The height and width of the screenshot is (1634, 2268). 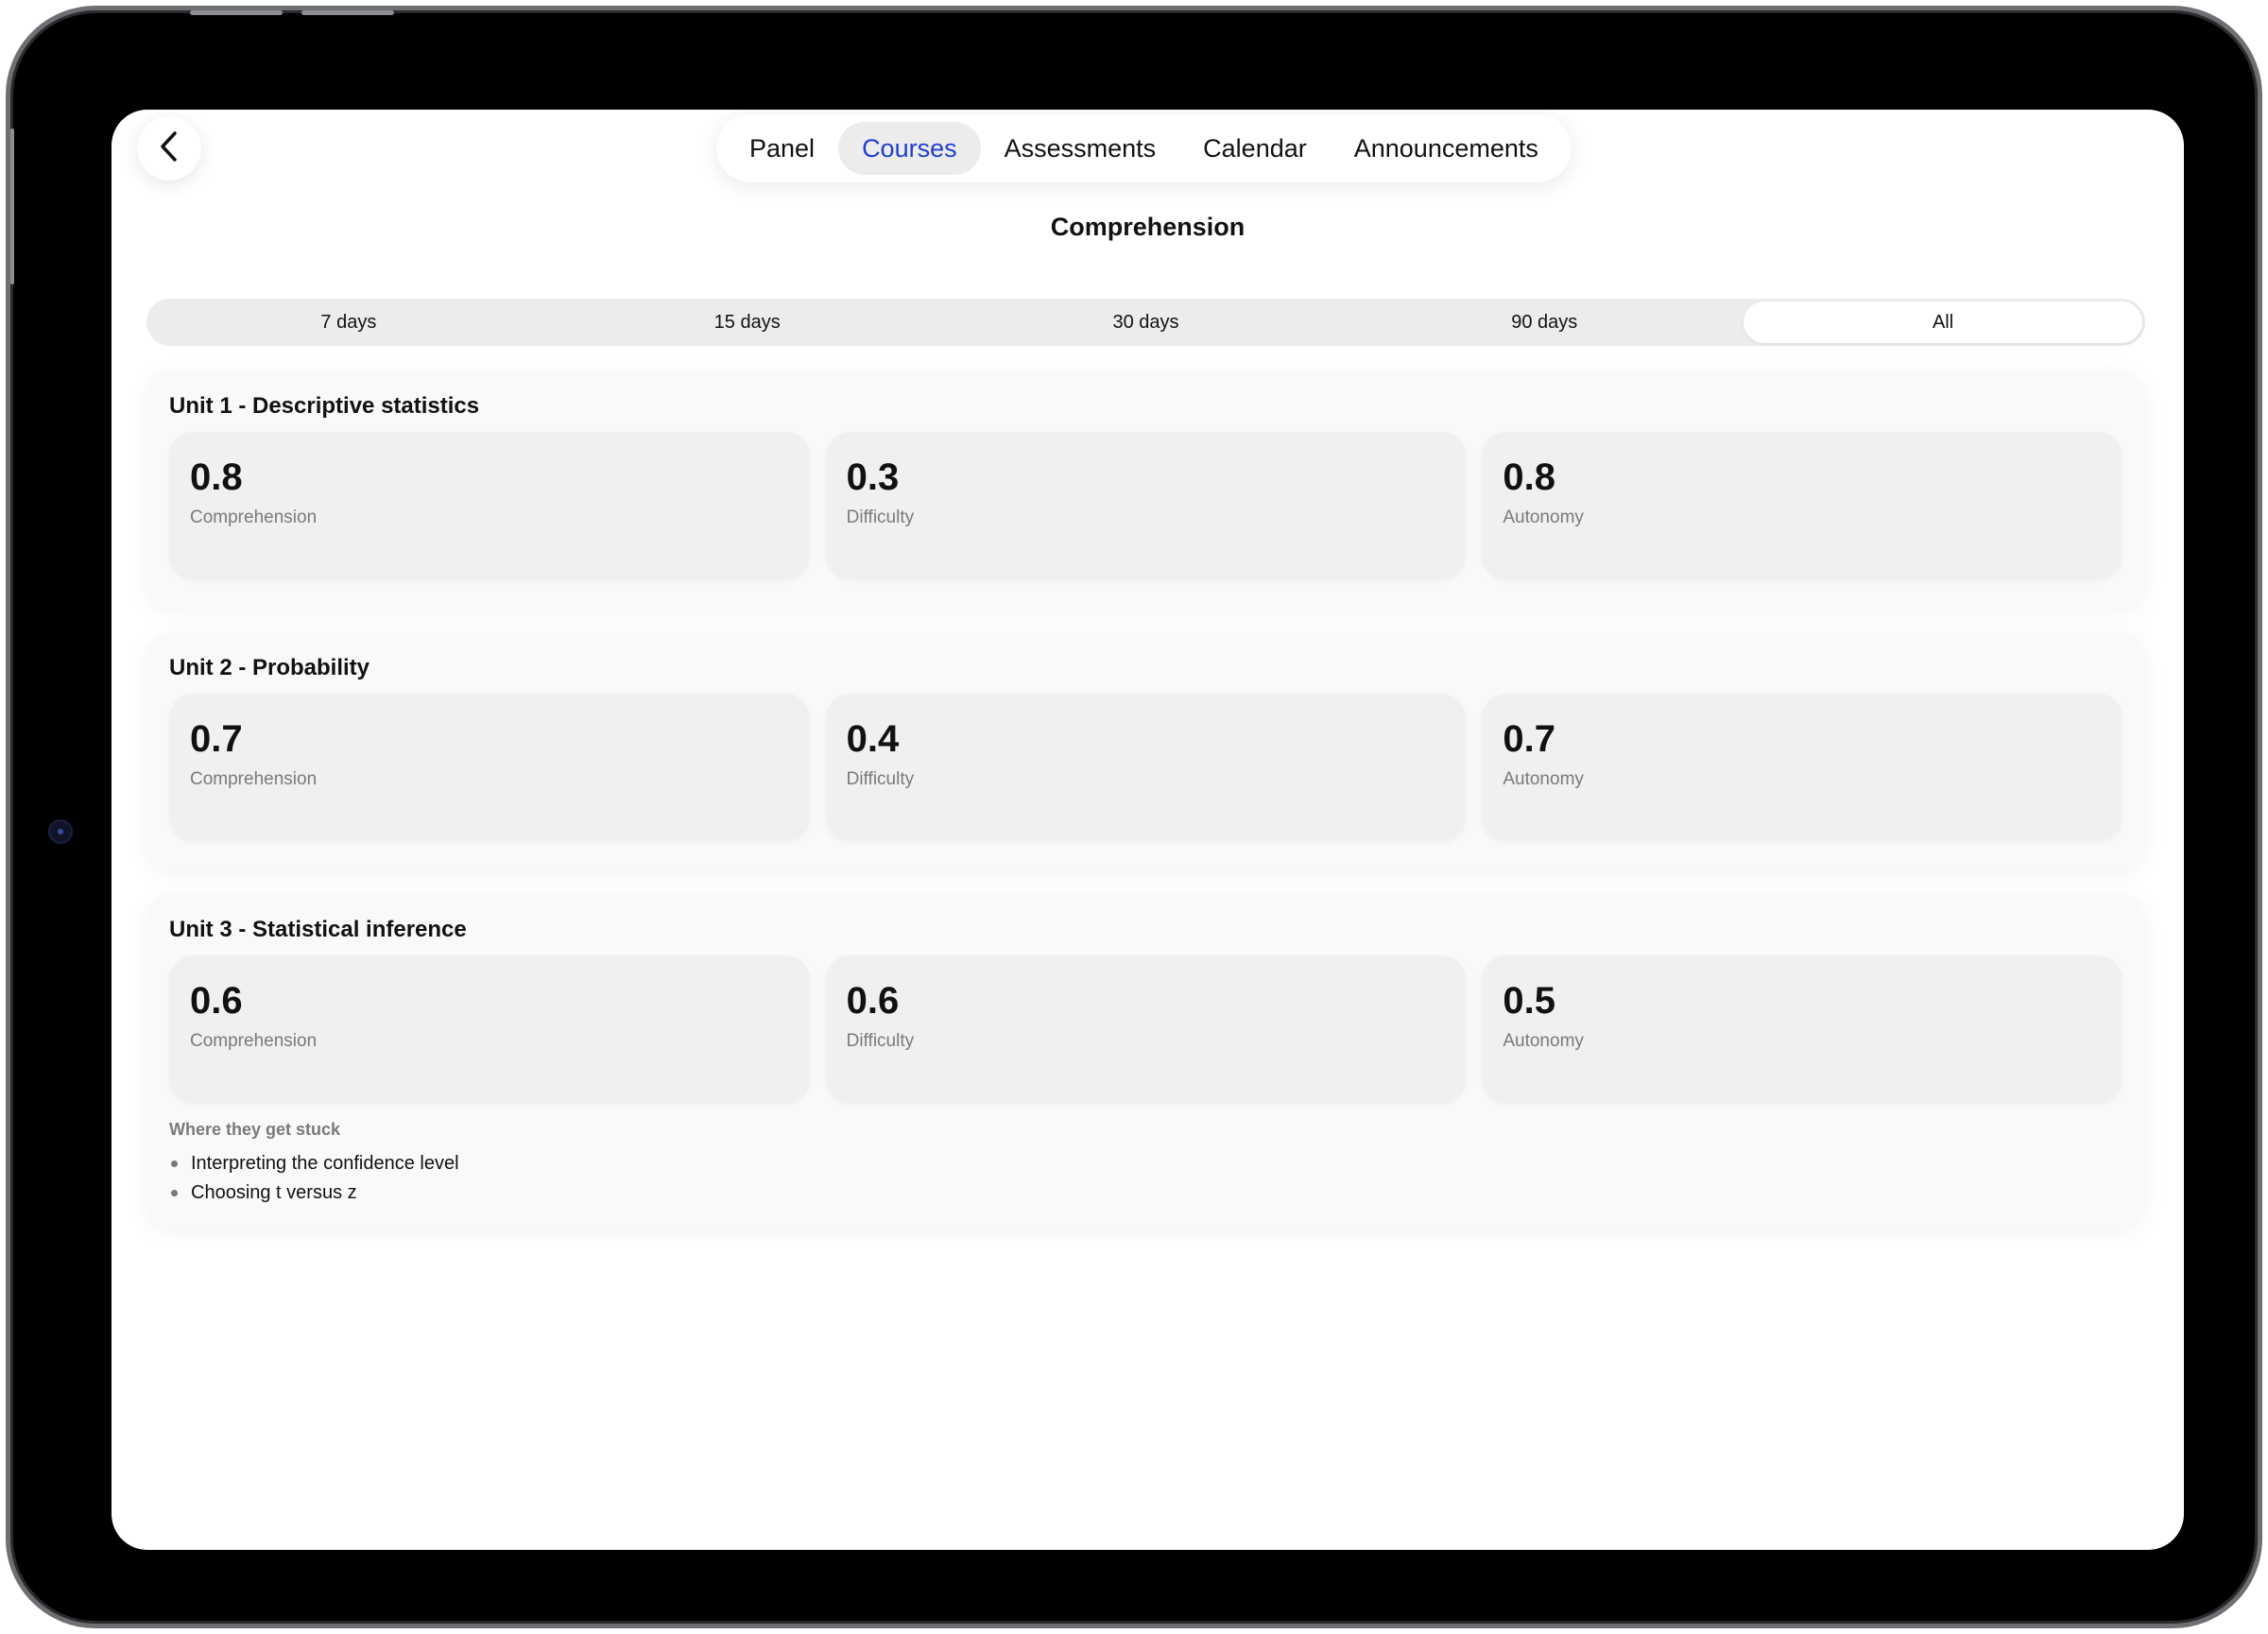 I want to click on metric-value: 0.4, so click(x=873, y=739).